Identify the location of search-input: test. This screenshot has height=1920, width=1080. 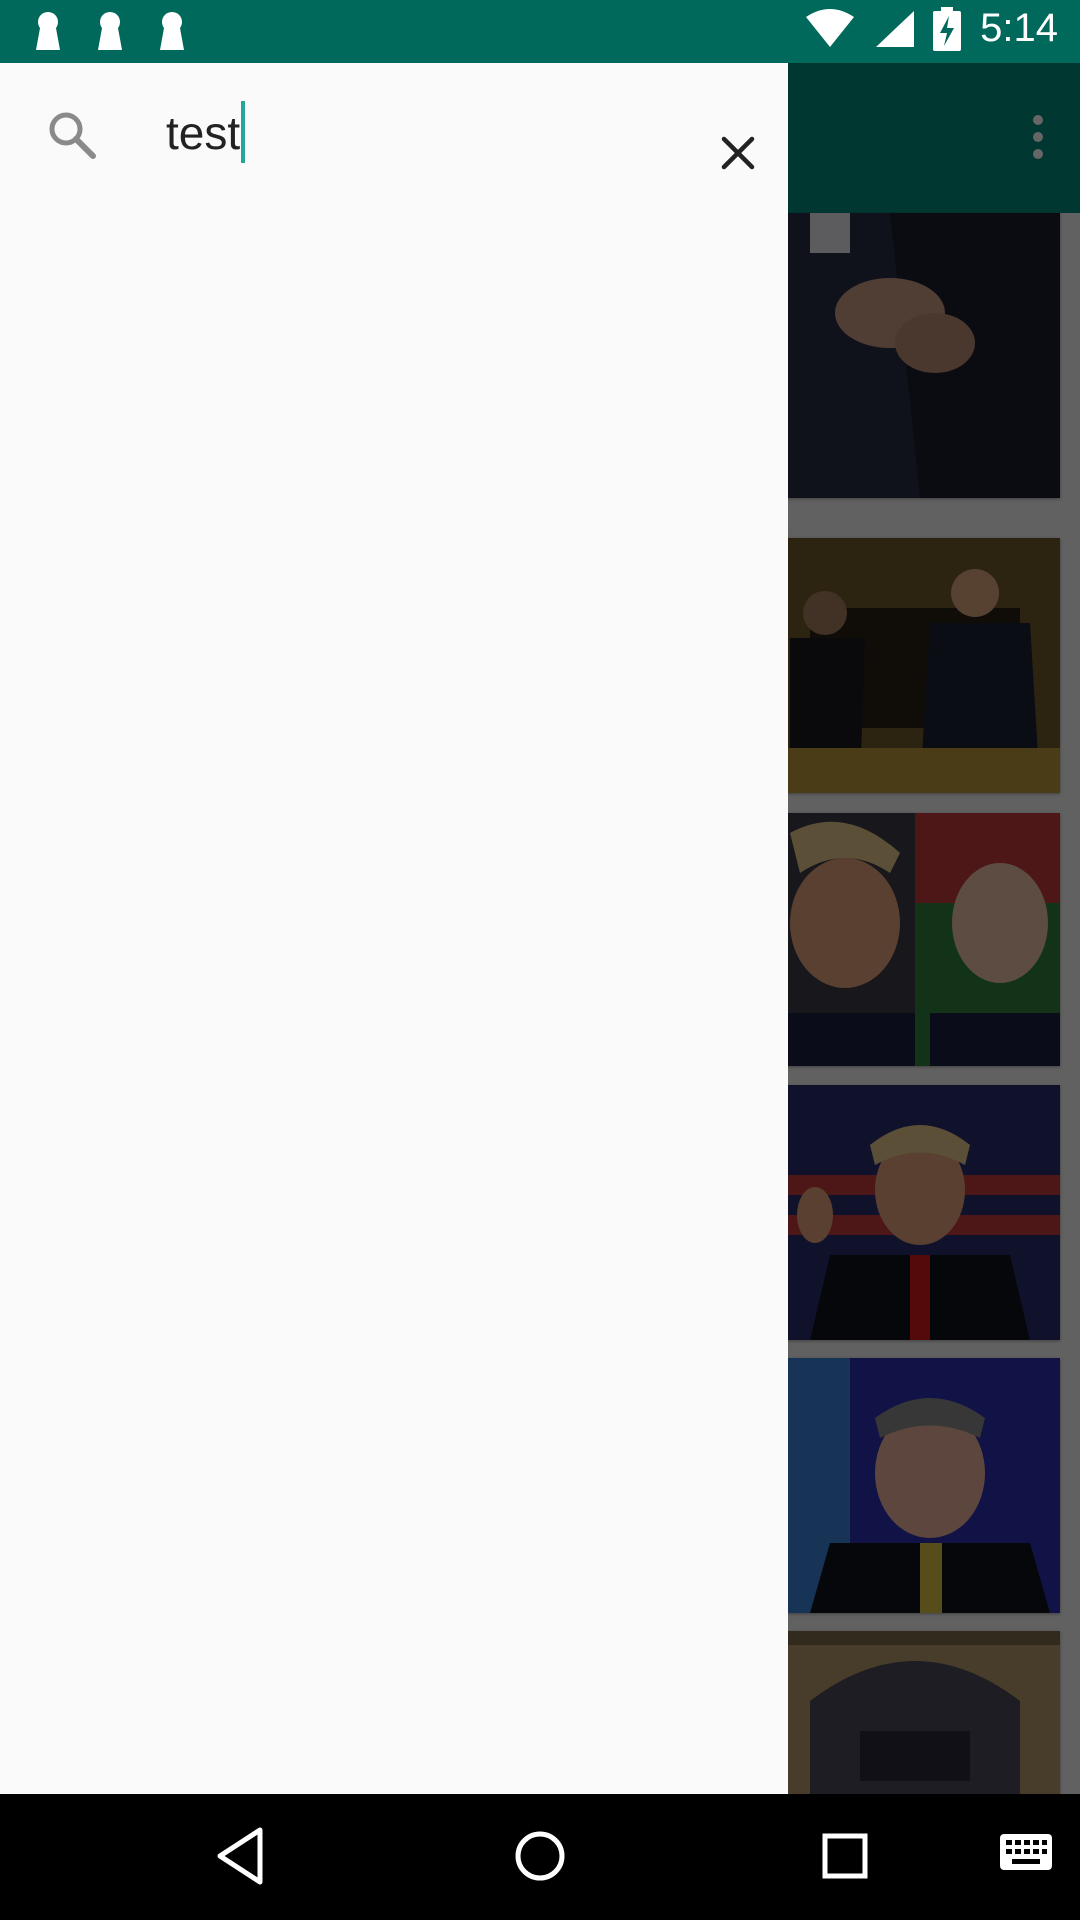
(206, 133).